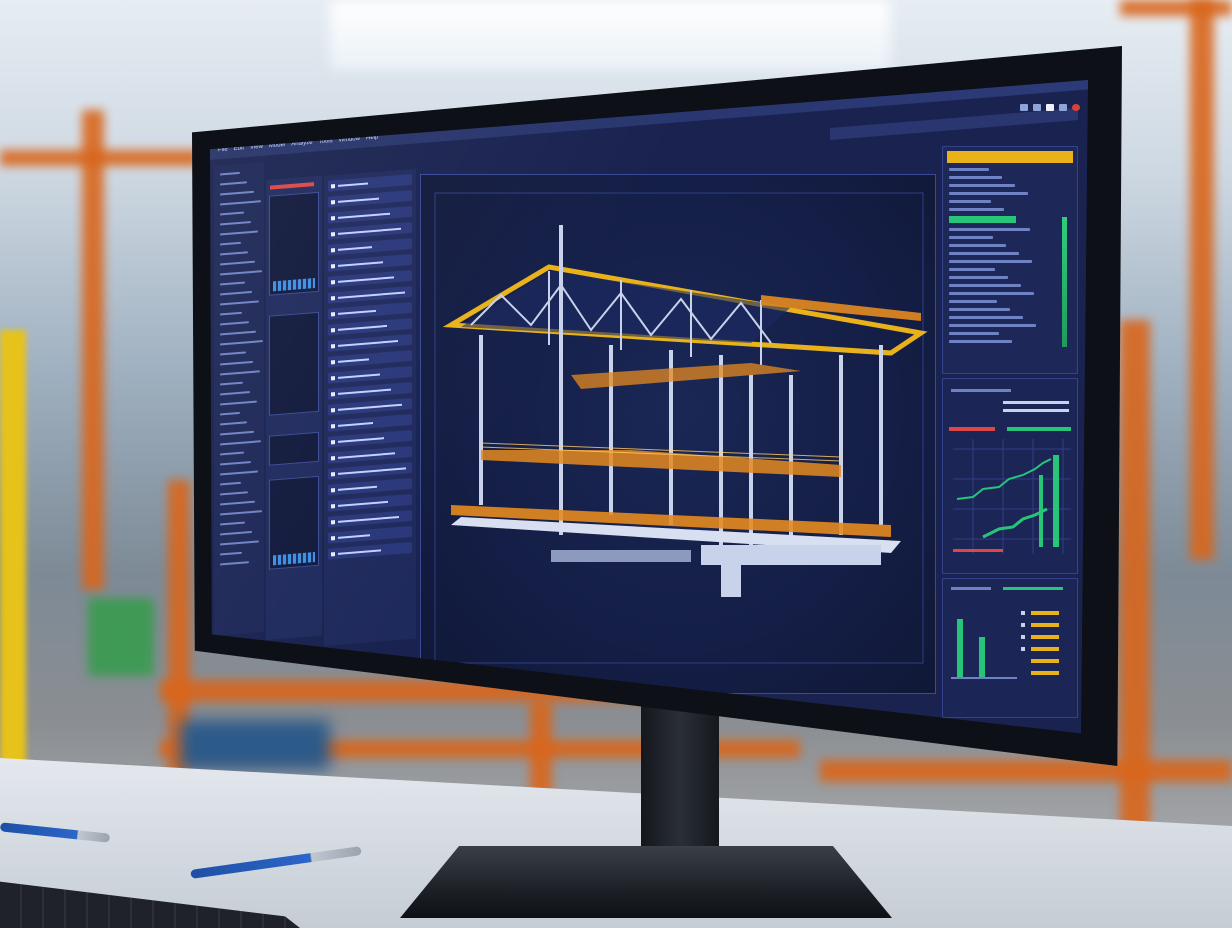  What do you see at coordinates (982, 219) in the screenshot?
I see `selected-row` at bounding box center [982, 219].